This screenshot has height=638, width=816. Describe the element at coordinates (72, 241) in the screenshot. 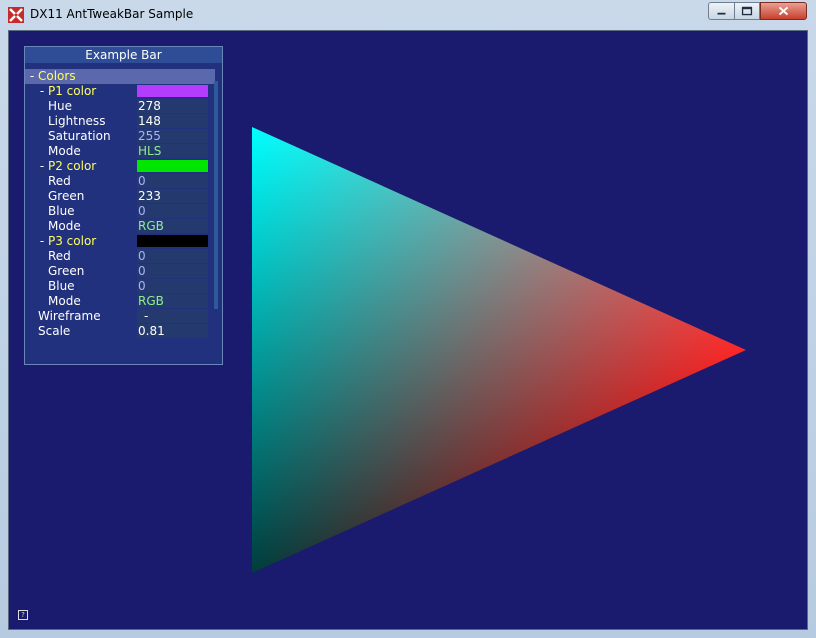

I see `group-label: P3 color` at that location.